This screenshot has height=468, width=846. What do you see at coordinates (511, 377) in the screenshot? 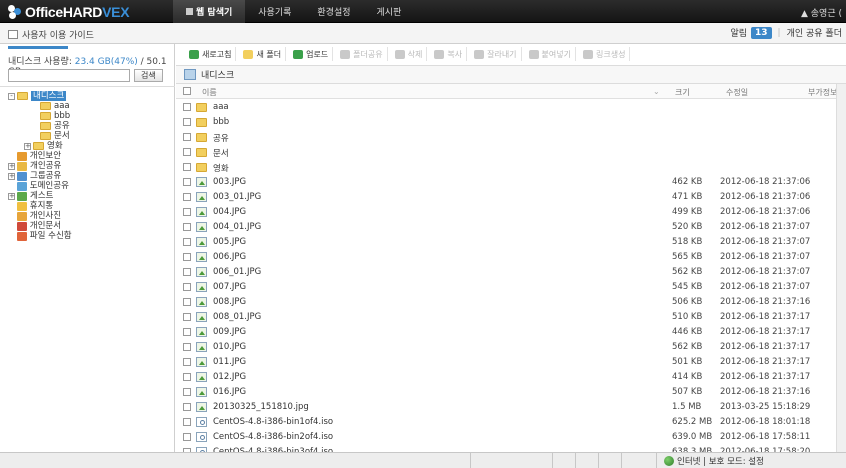
I see `file-row: 012.JPG 414 KB 2012-06-18 21:37:17` at bounding box center [511, 377].